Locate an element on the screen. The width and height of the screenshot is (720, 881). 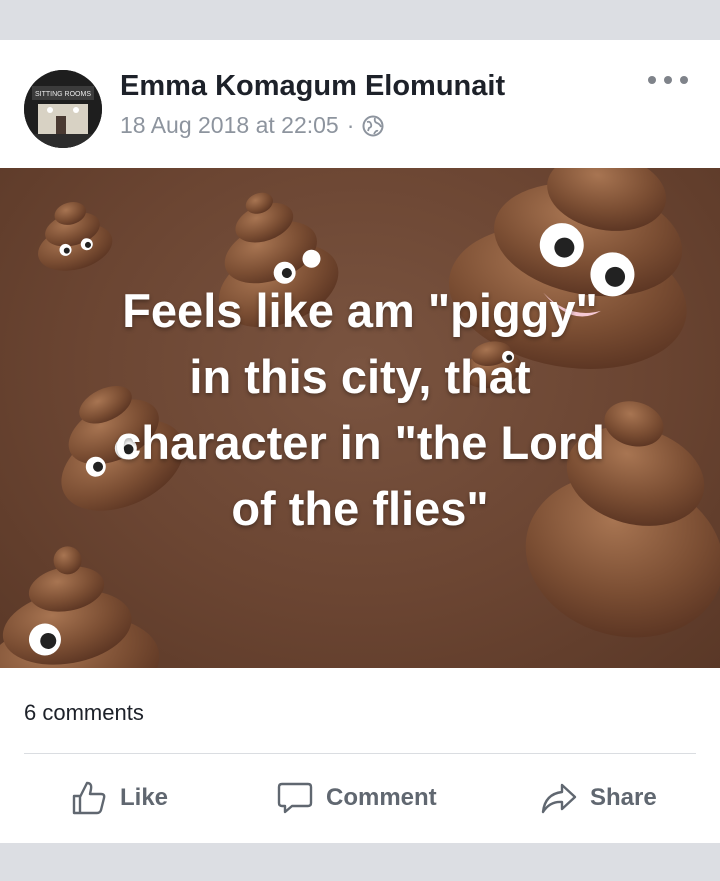
post-meta: 18 Aug 2018 at 22:05 · is located at coordinates (252, 125).